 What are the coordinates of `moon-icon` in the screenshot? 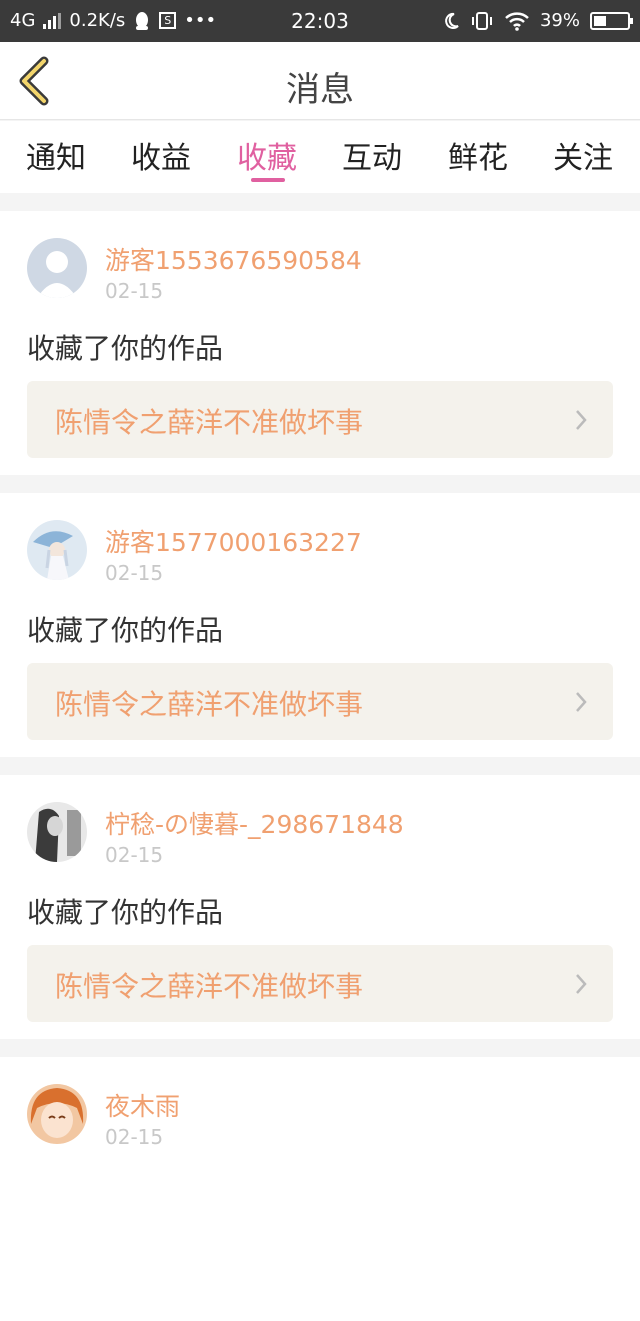 It's located at (452, 20).